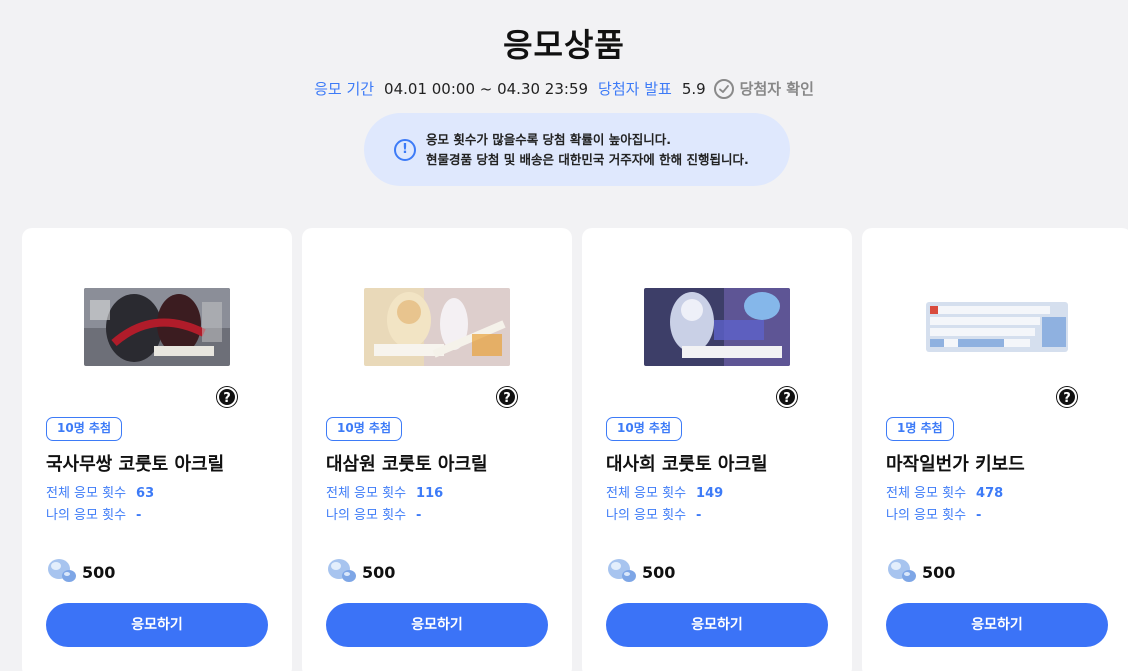 The height and width of the screenshot is (671, 1128). I want to click on total-entries-value: 149, so click(710, 493).